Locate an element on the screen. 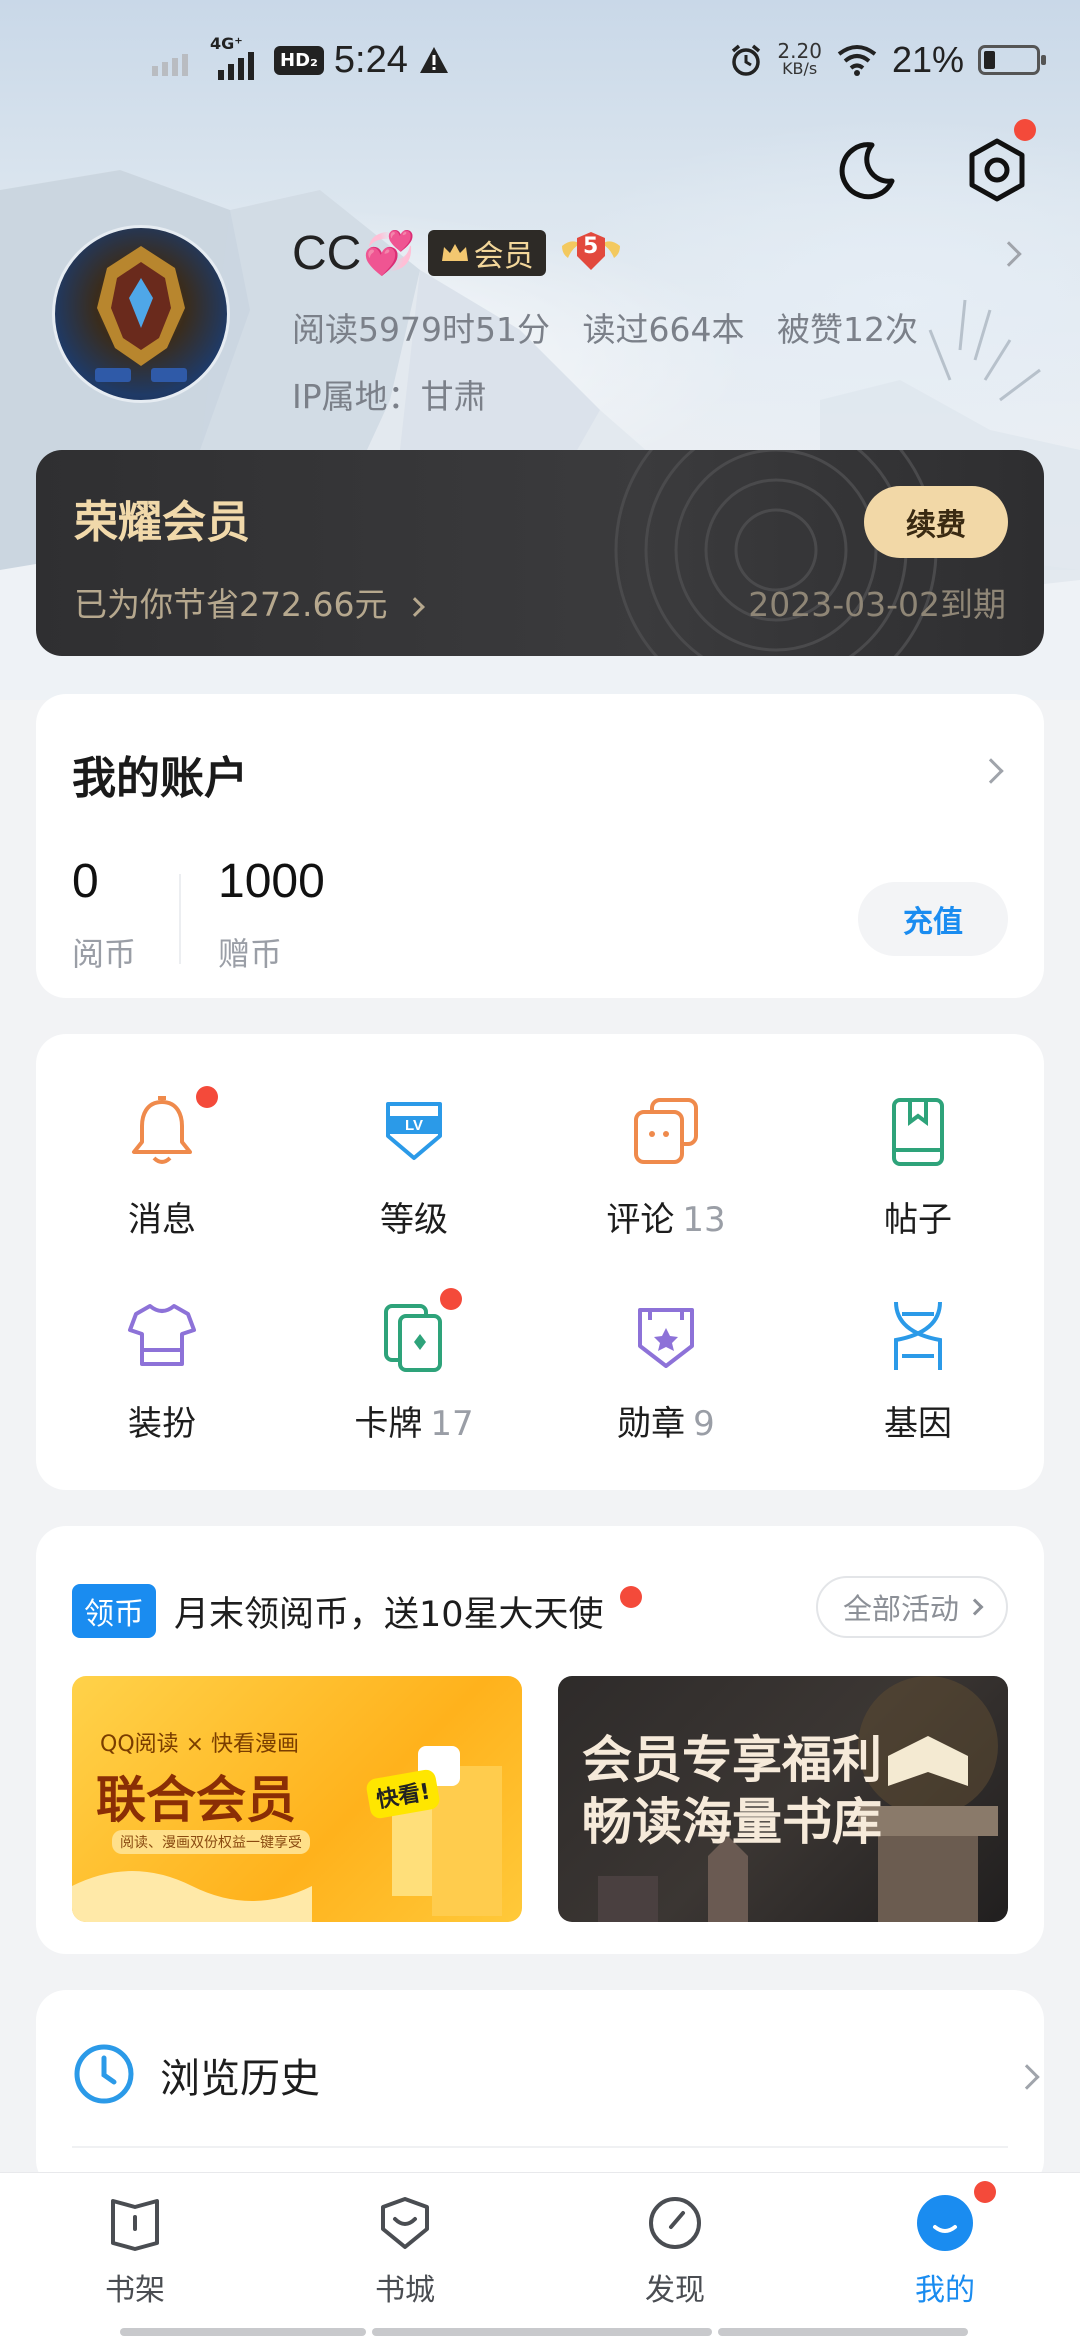 The width and height of the screenshot is (1080, 2340). nav-me: 我的 is located at coordinates (945, 2244).